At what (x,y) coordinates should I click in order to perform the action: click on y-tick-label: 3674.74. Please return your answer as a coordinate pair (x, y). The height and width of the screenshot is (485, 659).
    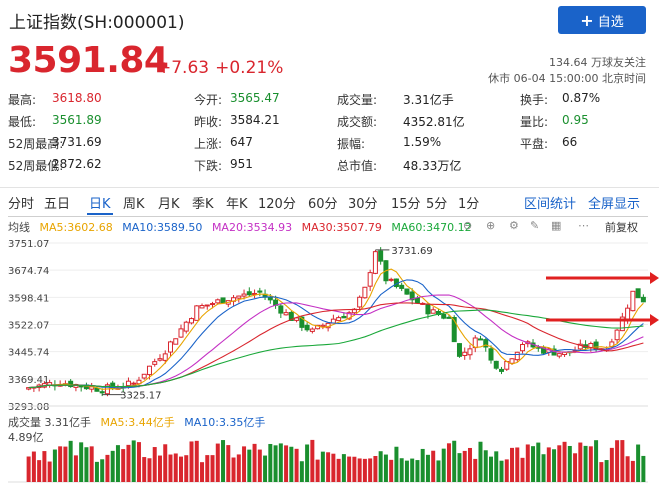
    Looking at the image, I should click on (28, 271).